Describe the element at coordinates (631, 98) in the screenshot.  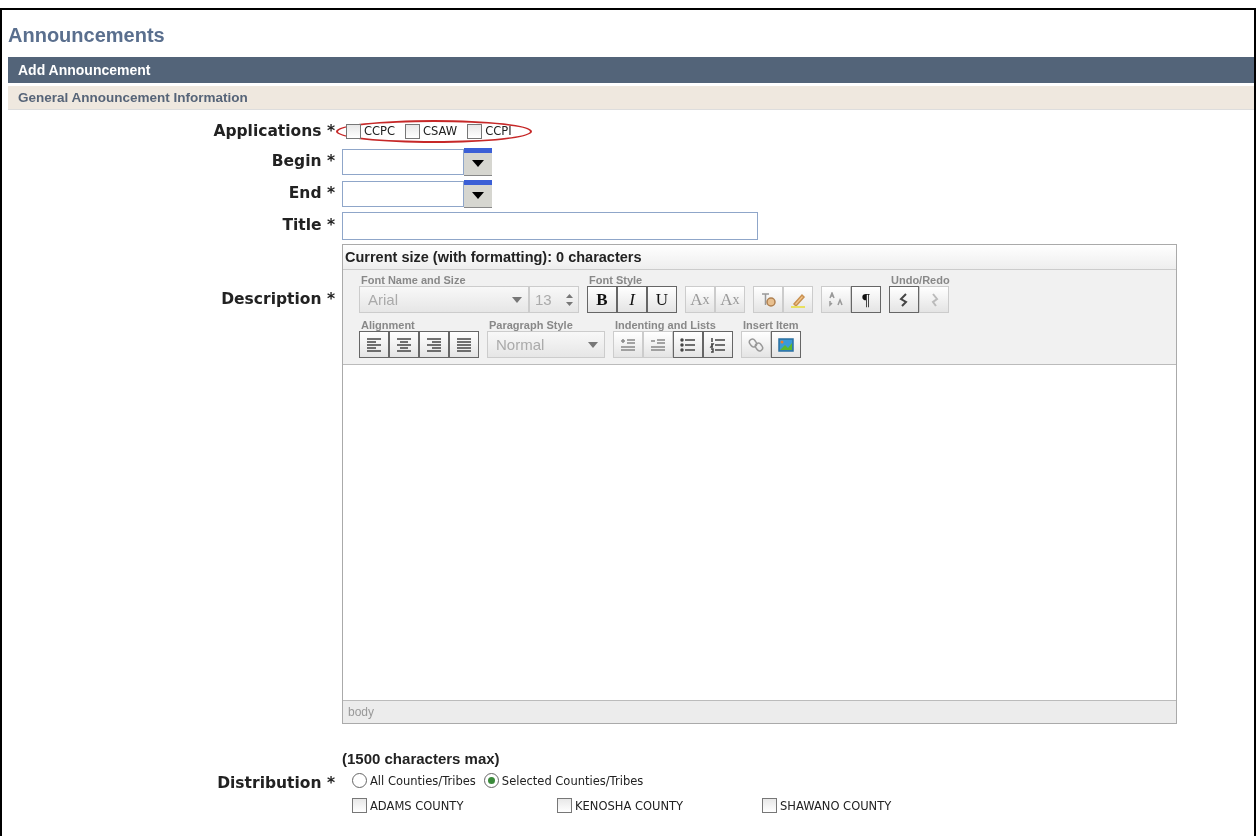
I see `section-header: General Announcement Information` at that location.